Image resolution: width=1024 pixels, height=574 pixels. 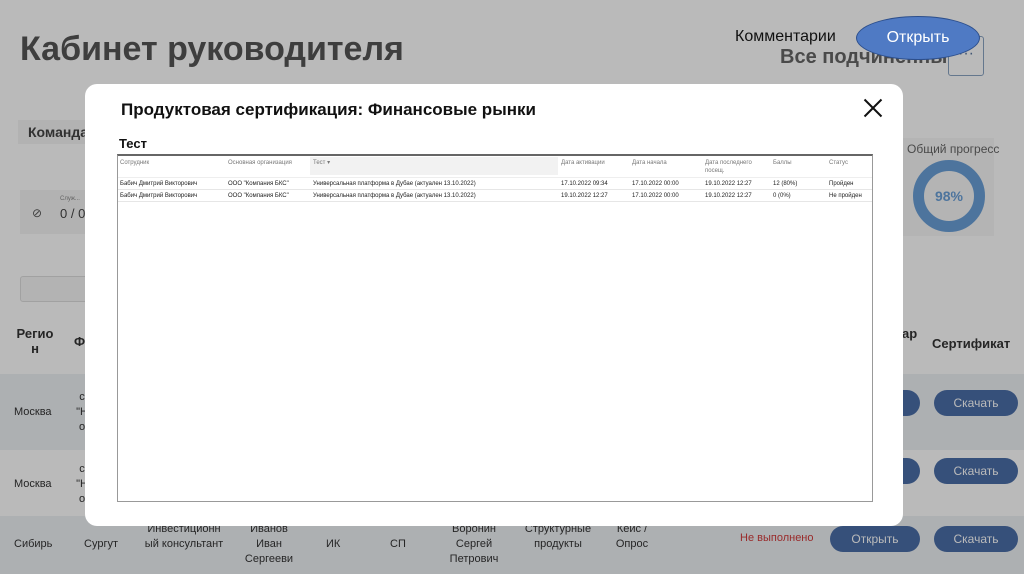 What do you see at coordinates (584, 184) in the screenshot?
I see `activation-cell: 17.10.2022 09:34` at bounding box center [584, 184].